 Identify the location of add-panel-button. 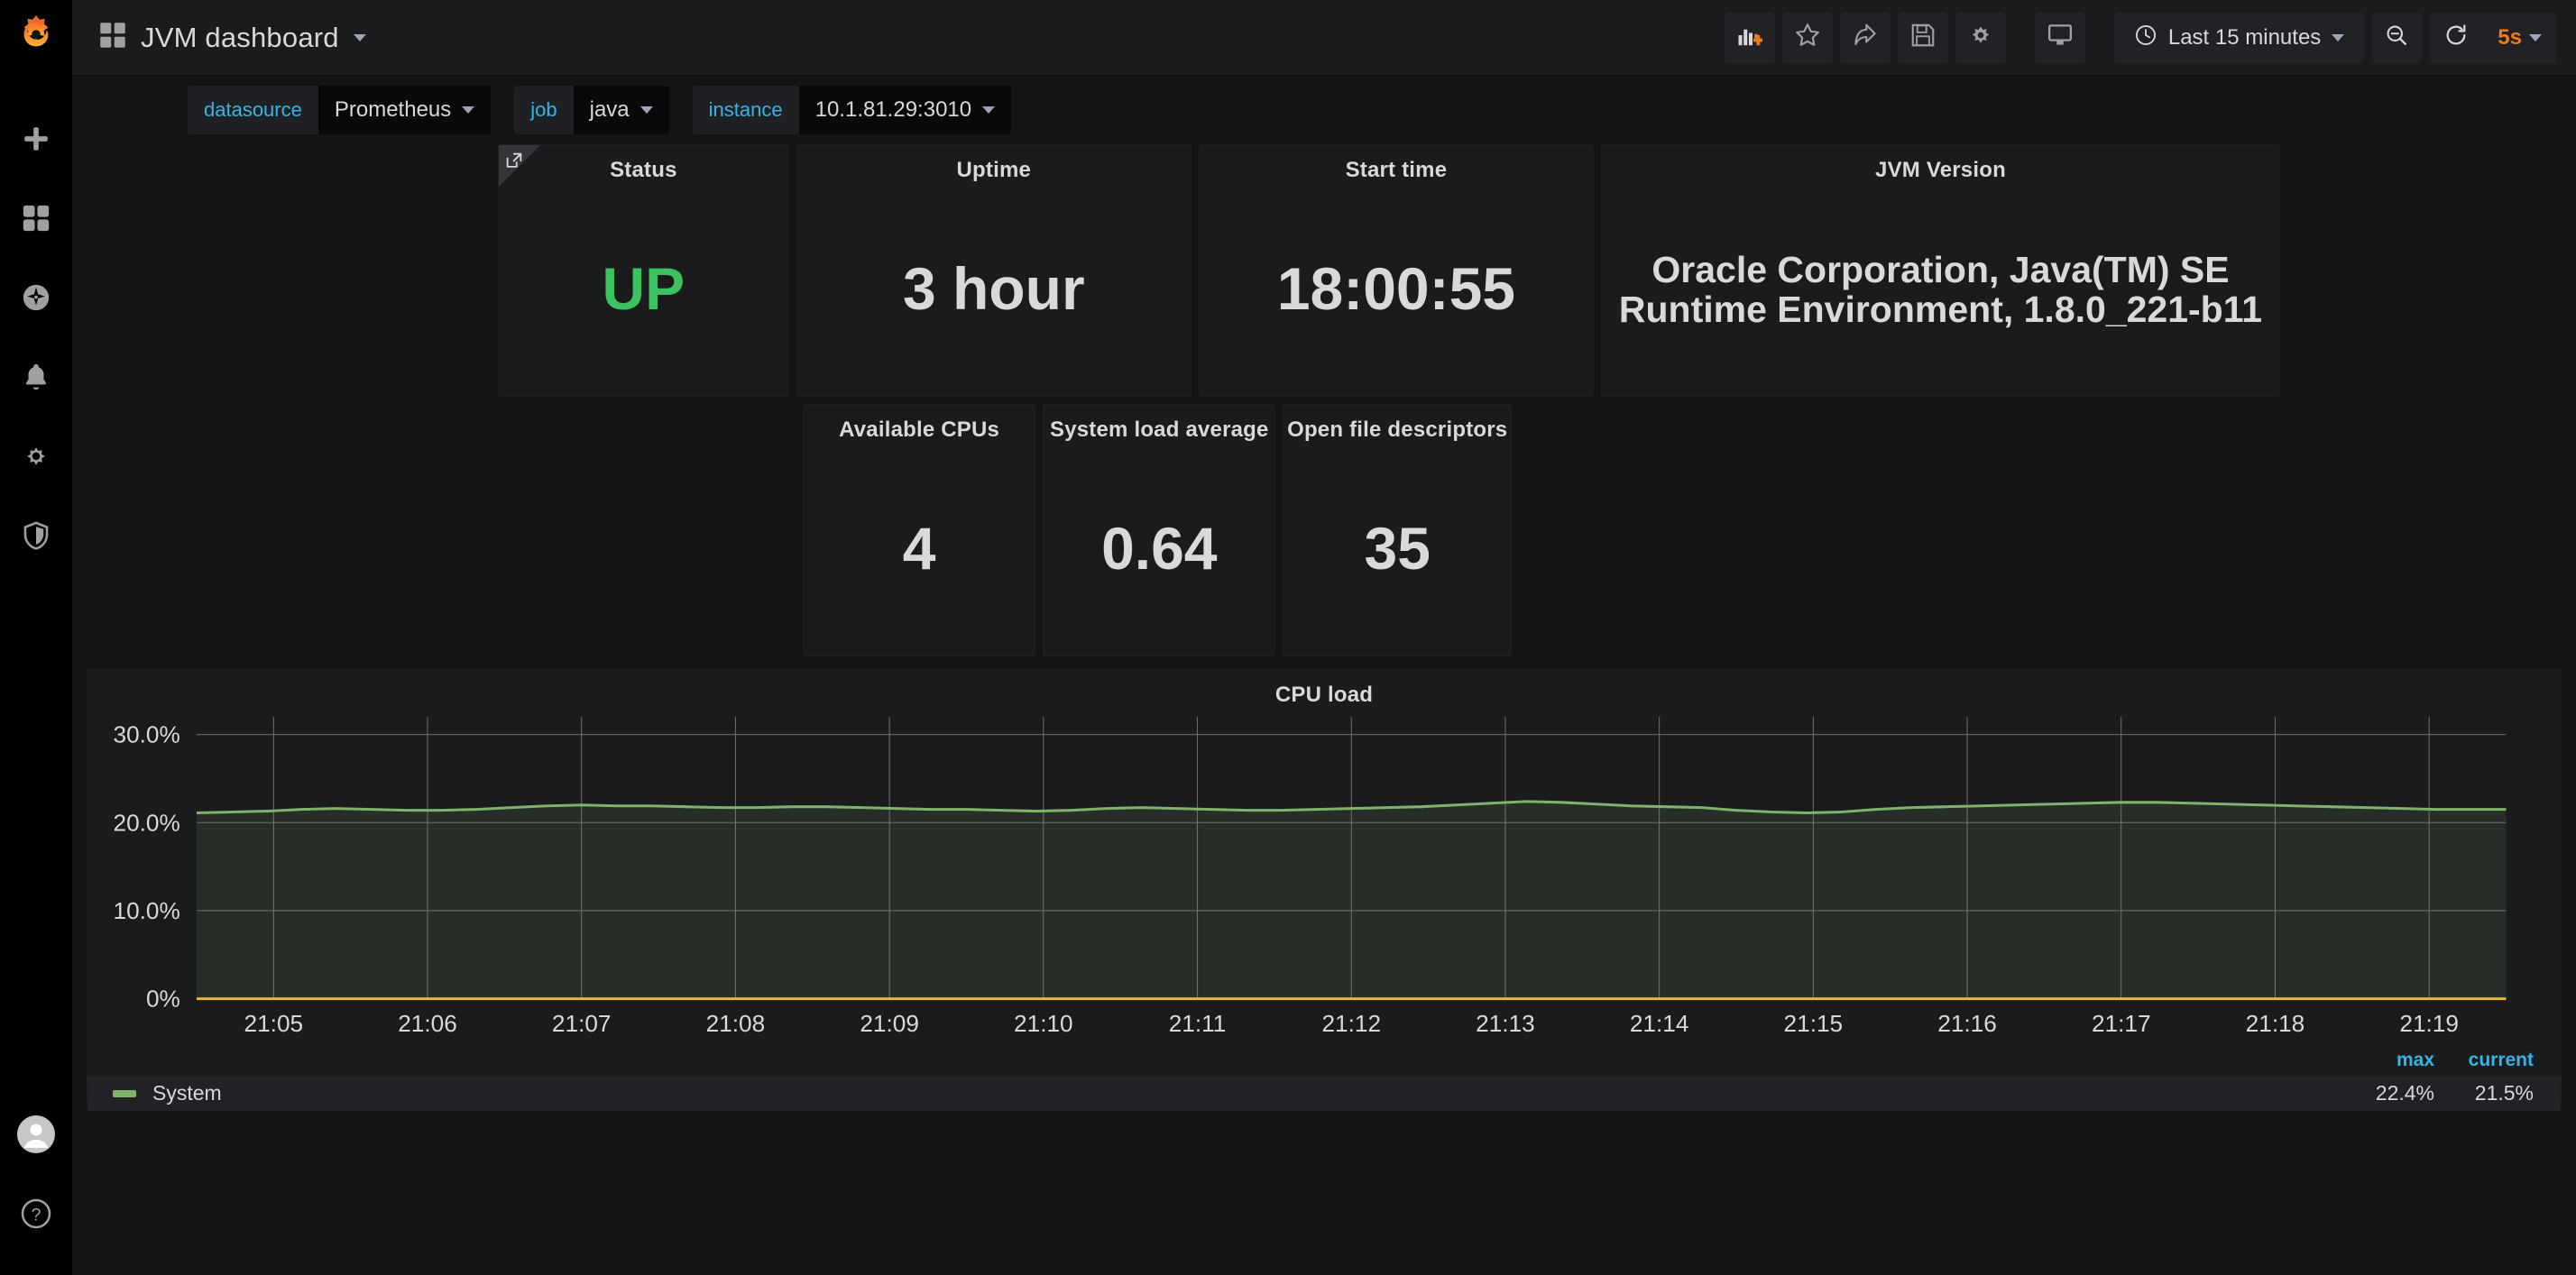
(1750, 38).